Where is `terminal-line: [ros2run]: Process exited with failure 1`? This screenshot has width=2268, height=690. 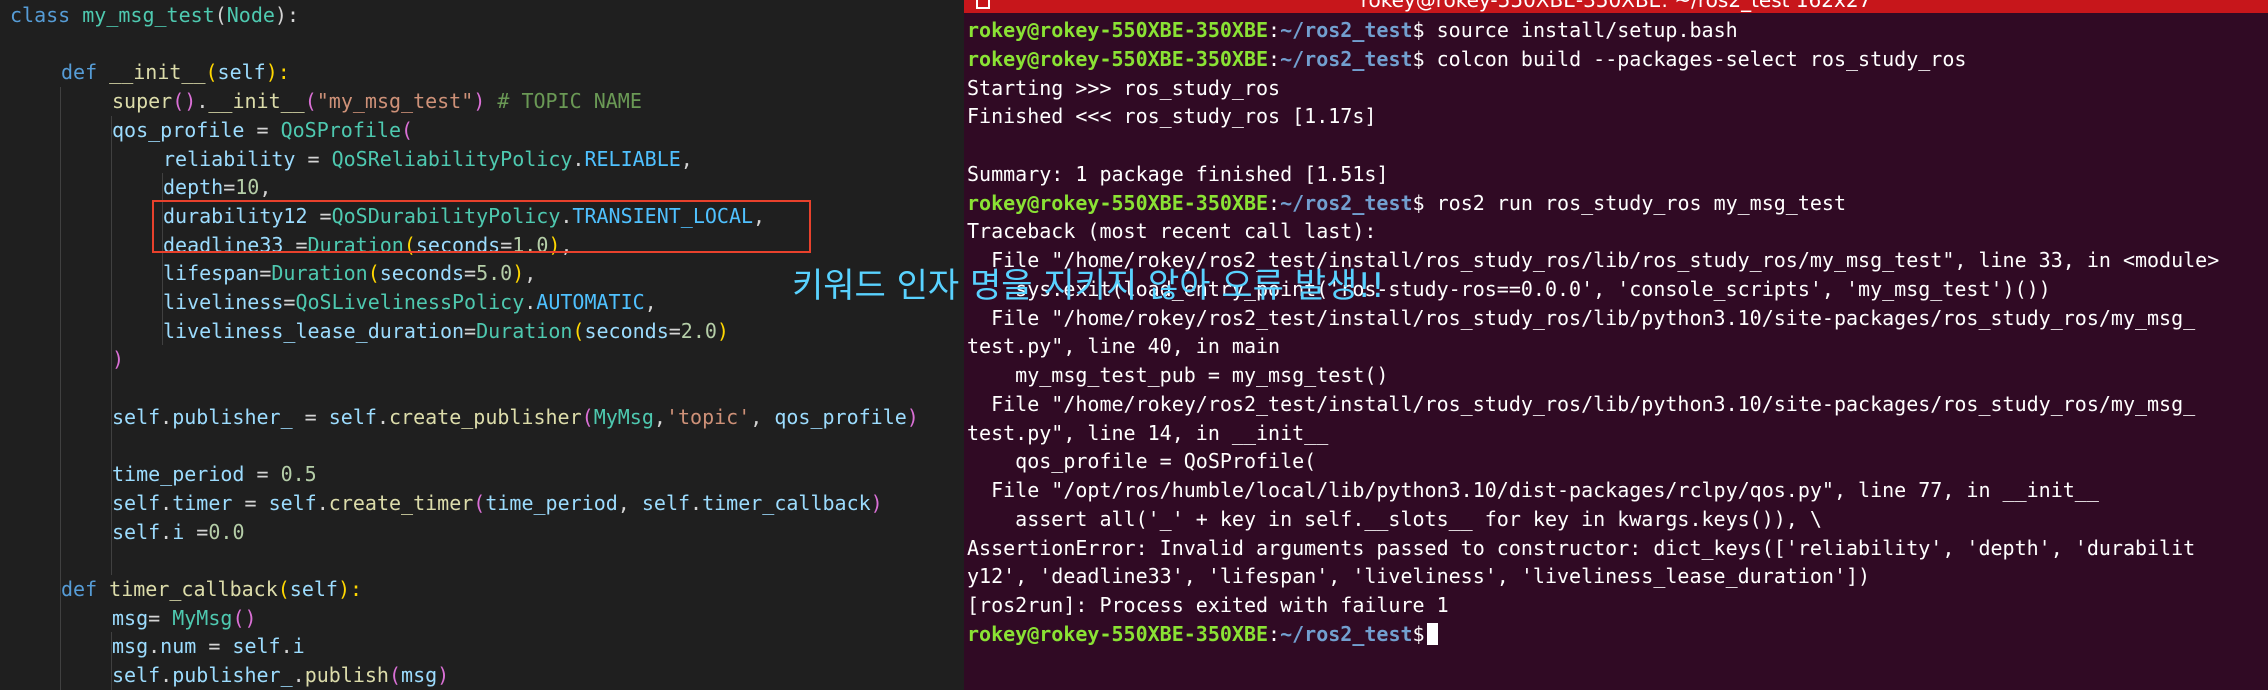 terminal-line: [ros2run]: Process exited with failure 1 is located at coordinates (1208, 605).